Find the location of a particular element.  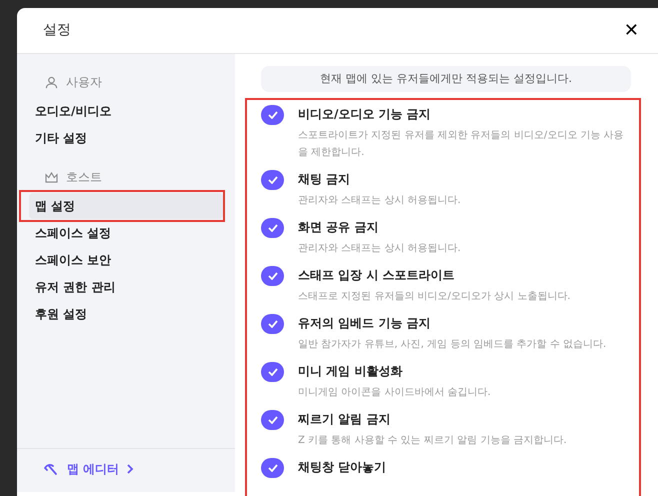

option-title: 스태프 입장 시 스포트라이트 is located at coordinates (377, 275).